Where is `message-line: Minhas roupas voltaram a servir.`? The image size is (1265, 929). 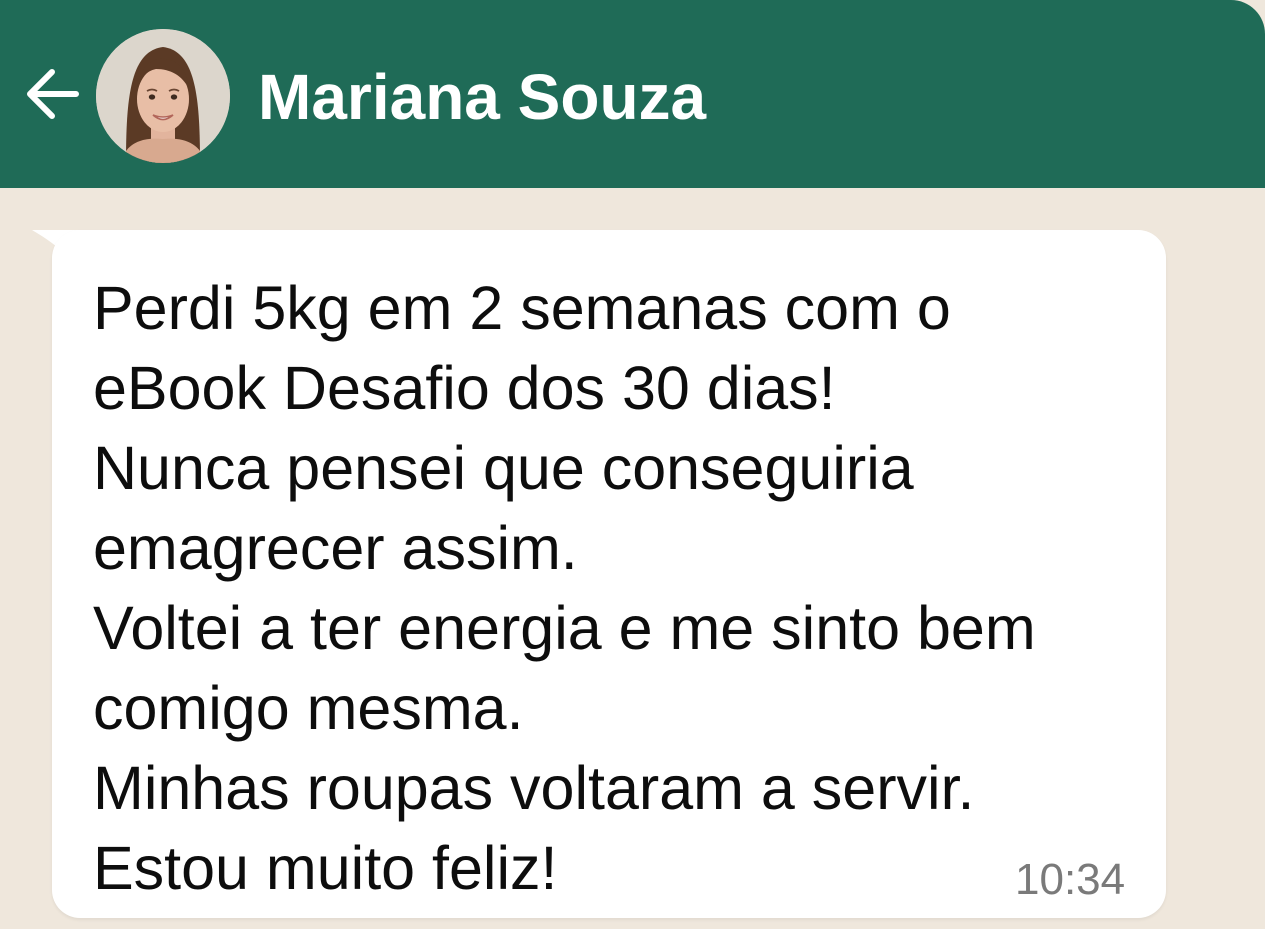 message-line: Minhas roupas voltaram a servir. is located at coordinates (534, 788).